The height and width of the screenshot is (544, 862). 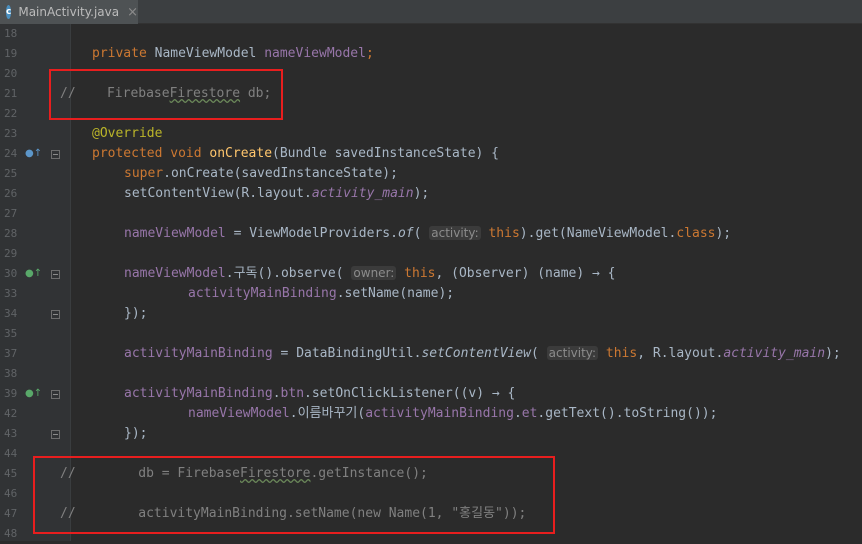 What do you see at coordinates (261, 173) in the screenshot?
I see `code-text: super.onCreate(savedInstanceState);` at bounding box center [261, 173].